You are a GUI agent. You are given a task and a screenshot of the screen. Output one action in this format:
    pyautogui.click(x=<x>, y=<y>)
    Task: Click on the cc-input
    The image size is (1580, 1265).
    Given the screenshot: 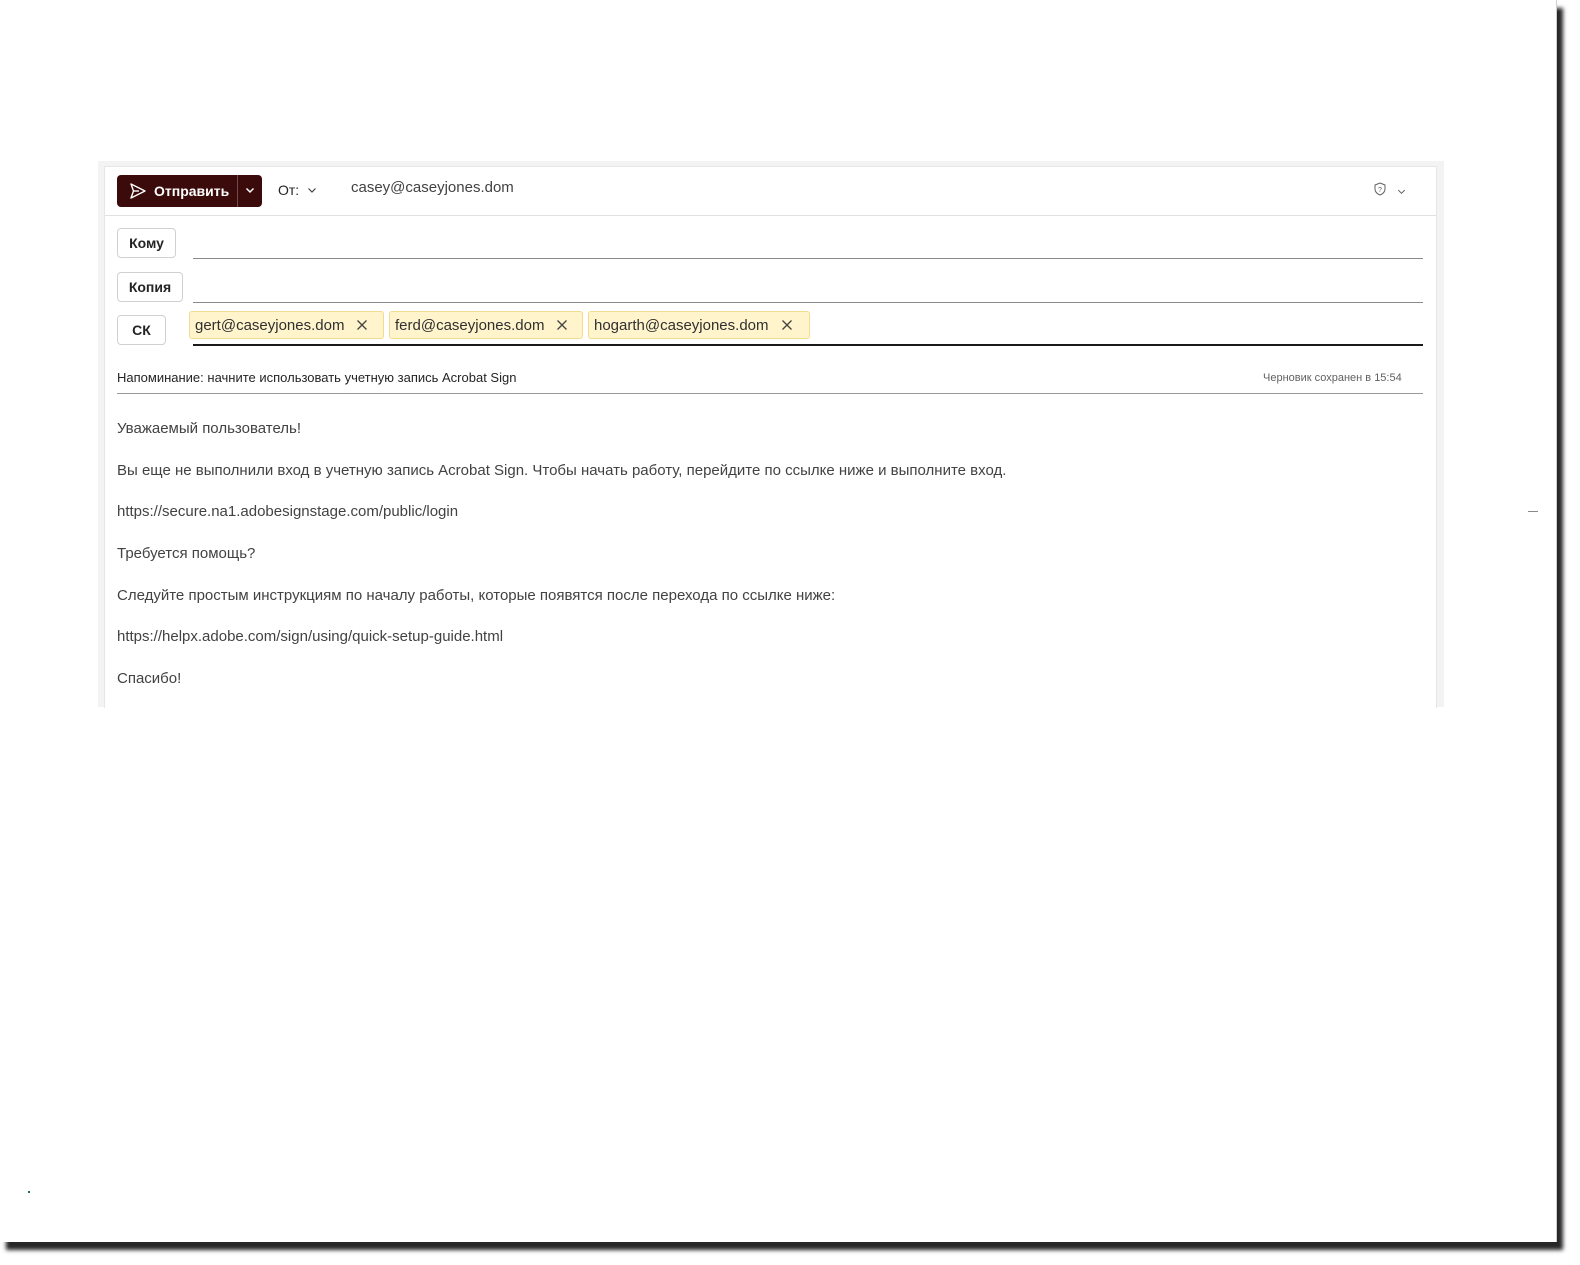 What is the action you would take?
    pyautogui.click(x=808, y=302)
    